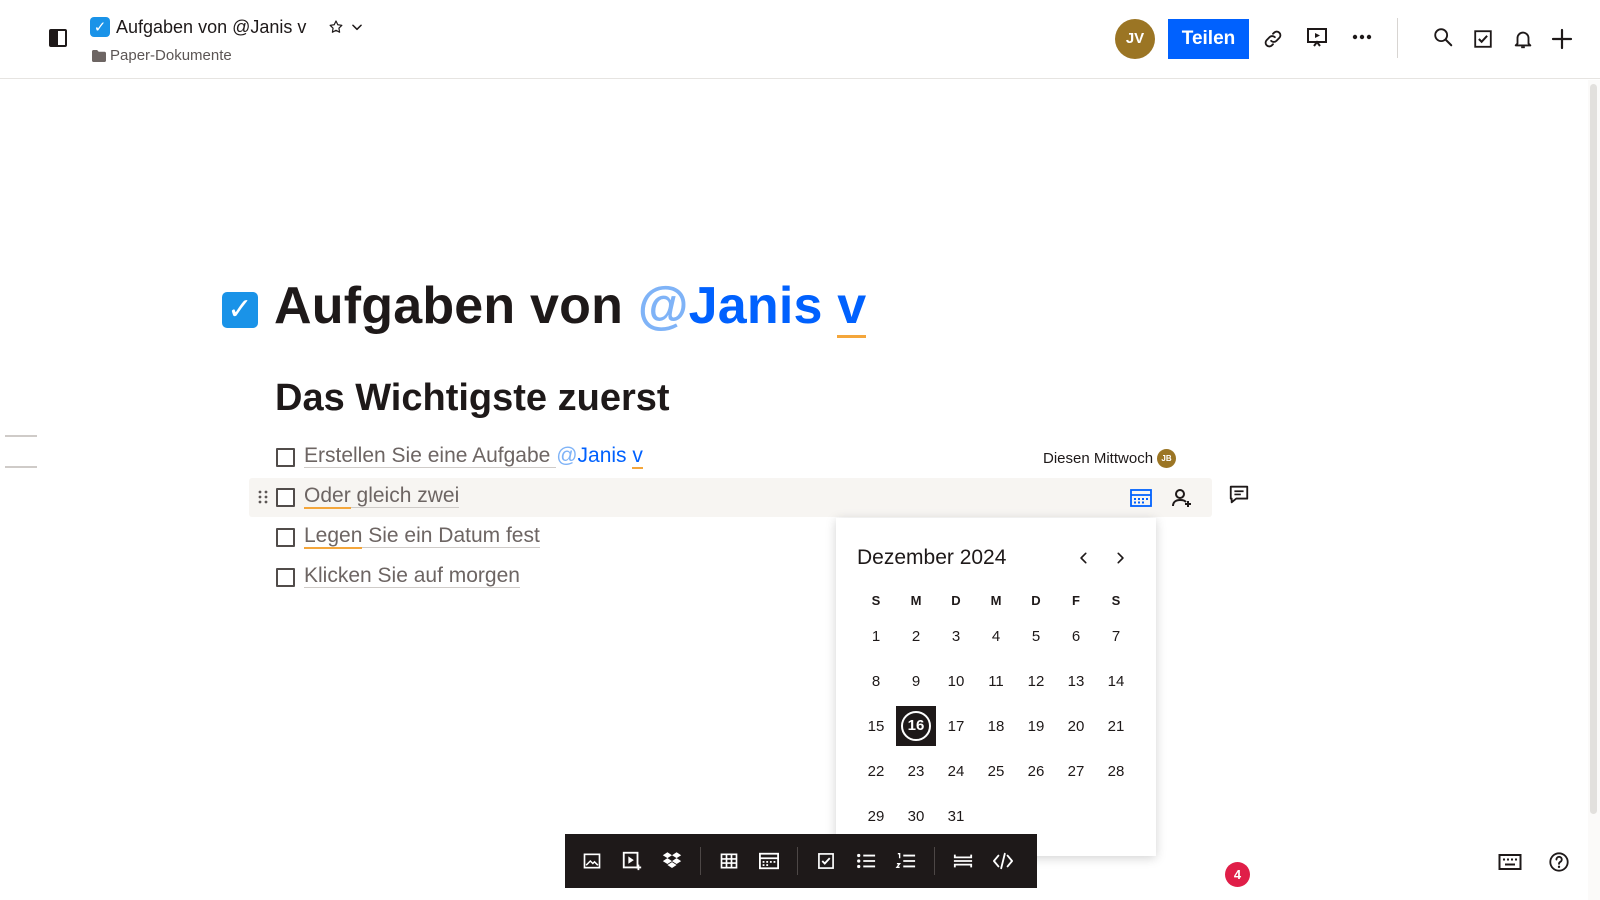 The width and height of the screenshot is (1600, 900). I want to click on task-text: Legen Sie ein Datum fest, so click(422, 536).